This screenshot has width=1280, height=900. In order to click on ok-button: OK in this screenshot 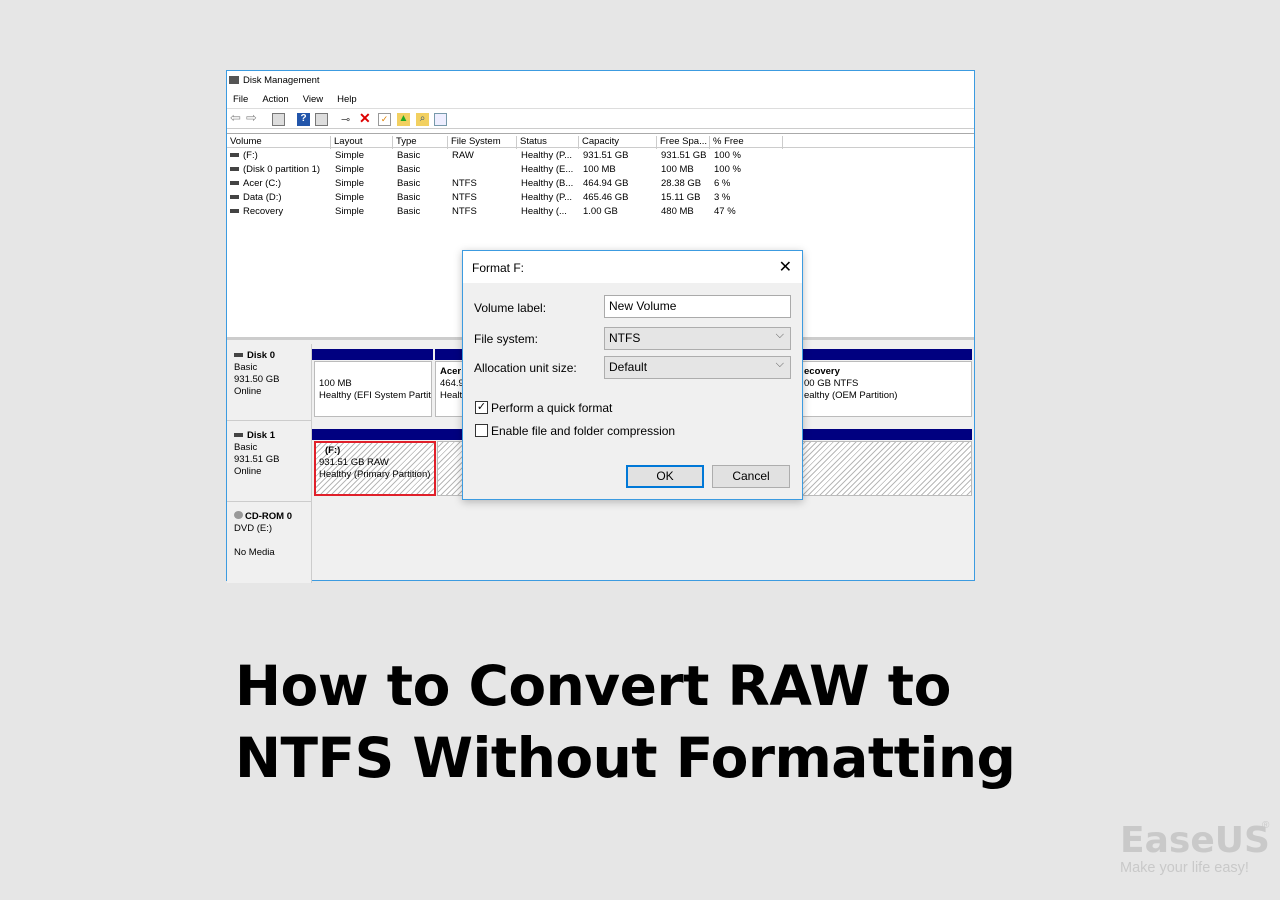, I will do `click(665, 476)`.